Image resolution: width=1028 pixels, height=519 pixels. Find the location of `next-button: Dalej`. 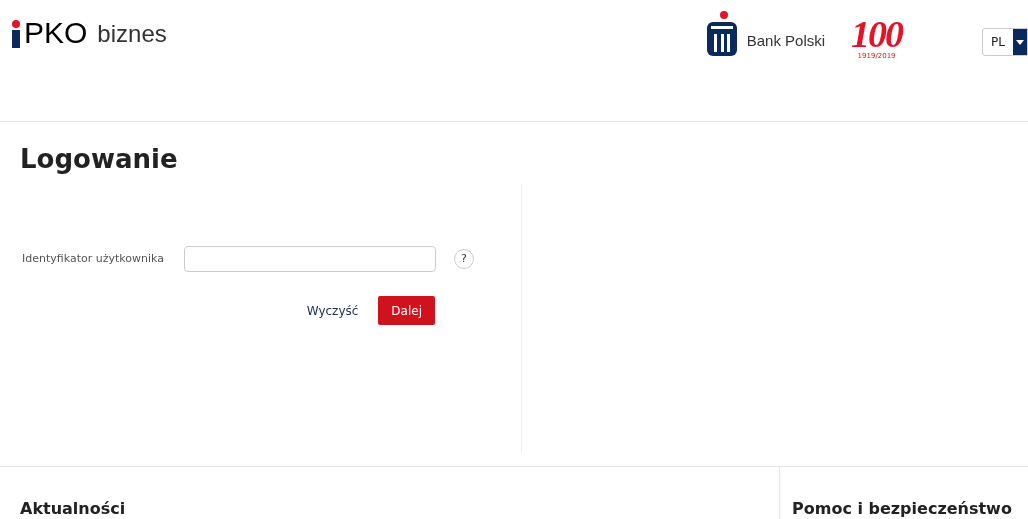

next-button: Dalej is located at coordinates (406, 310).